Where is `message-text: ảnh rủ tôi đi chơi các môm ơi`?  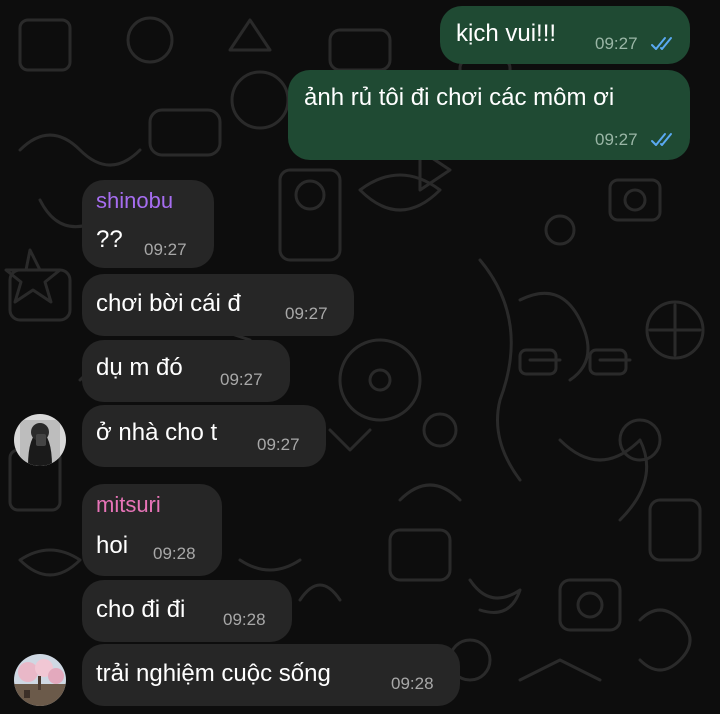
message-text: ảnh rủ tôi đi chơi các môm ơi is located at coordinates (459, 97).